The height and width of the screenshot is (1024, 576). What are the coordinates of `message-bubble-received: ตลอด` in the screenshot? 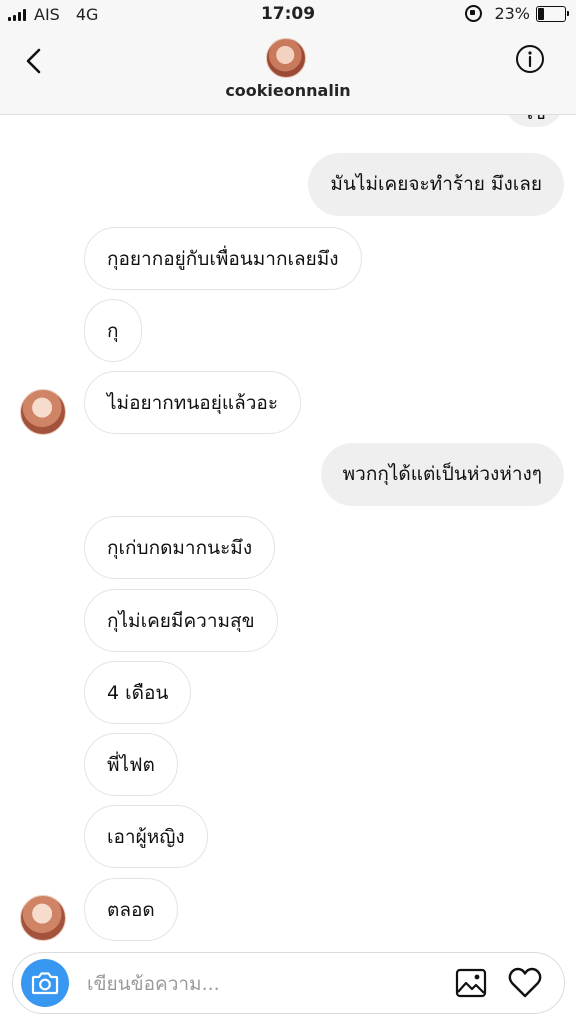 It's located at (131, 909).